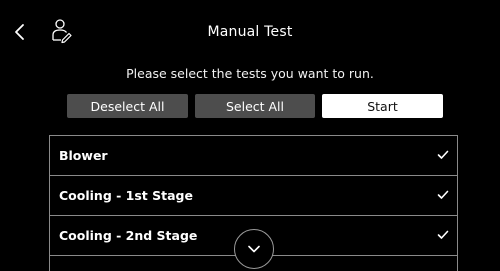 The image size is (500, 271). Describe the element at coordinates (250, 73) in the screenshot. I see `instruction-text: Please select the tests you want to run.` at that location.